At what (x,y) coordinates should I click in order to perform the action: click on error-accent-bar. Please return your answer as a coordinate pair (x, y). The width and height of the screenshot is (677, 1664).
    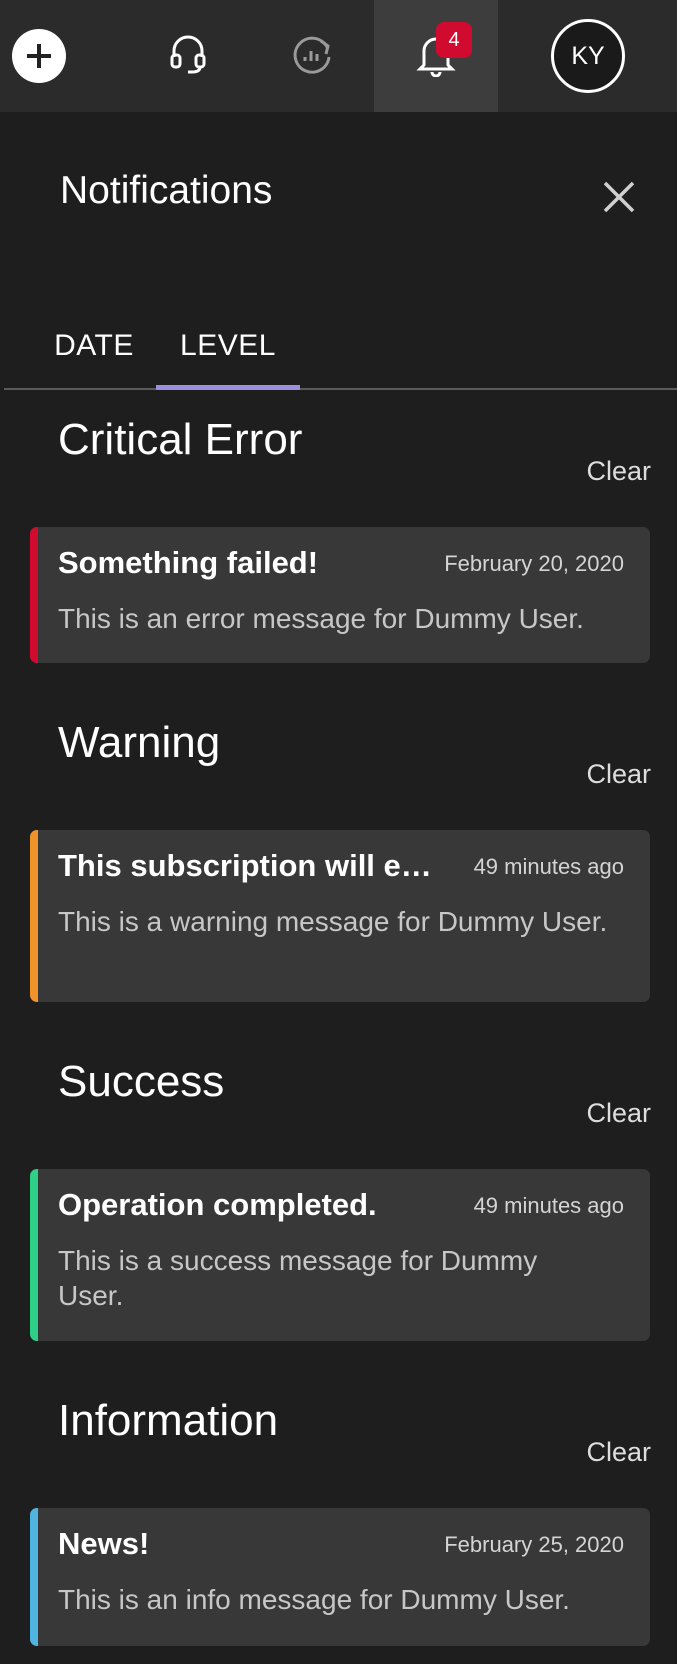
    Looking at the image, I should click on (34, 595).